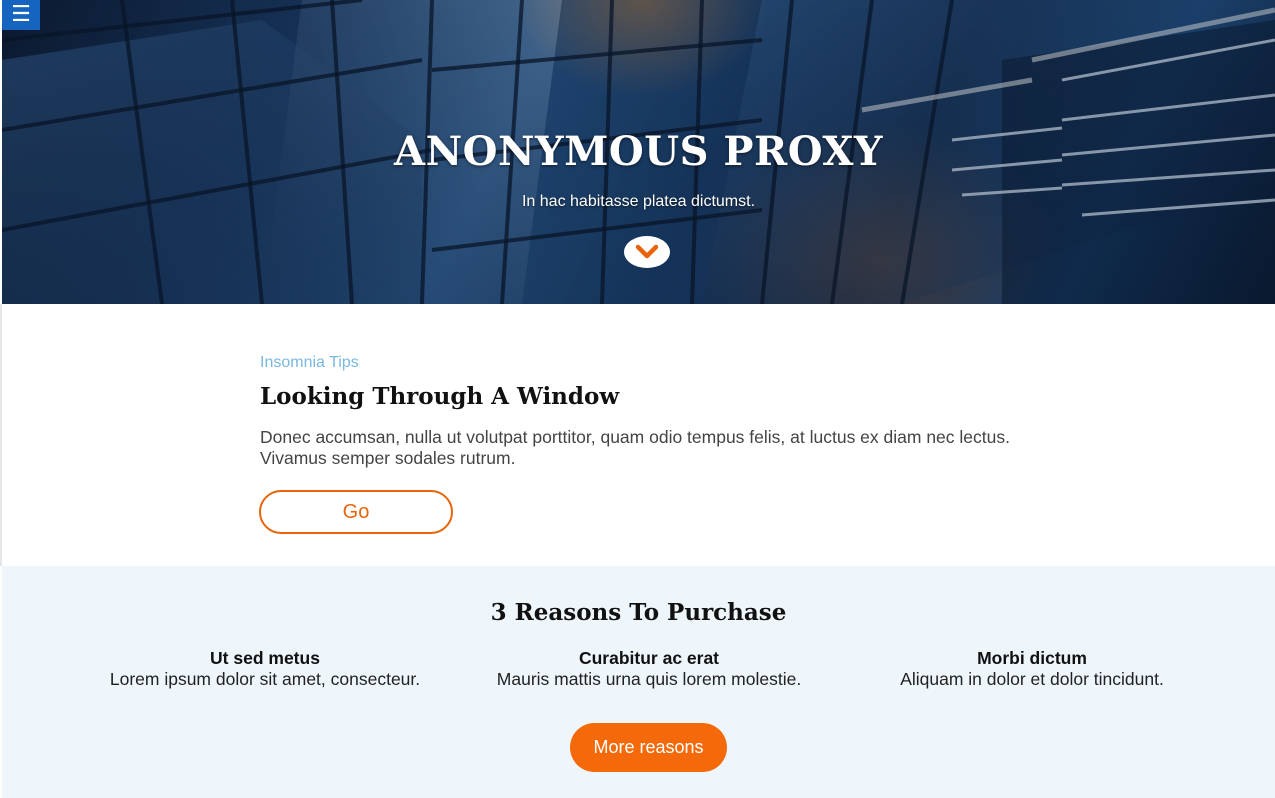 The height and width of the screenshot is (798, 1275). I want to click on hero-title: ANONYMOUS PROXY, so click(638, 151).